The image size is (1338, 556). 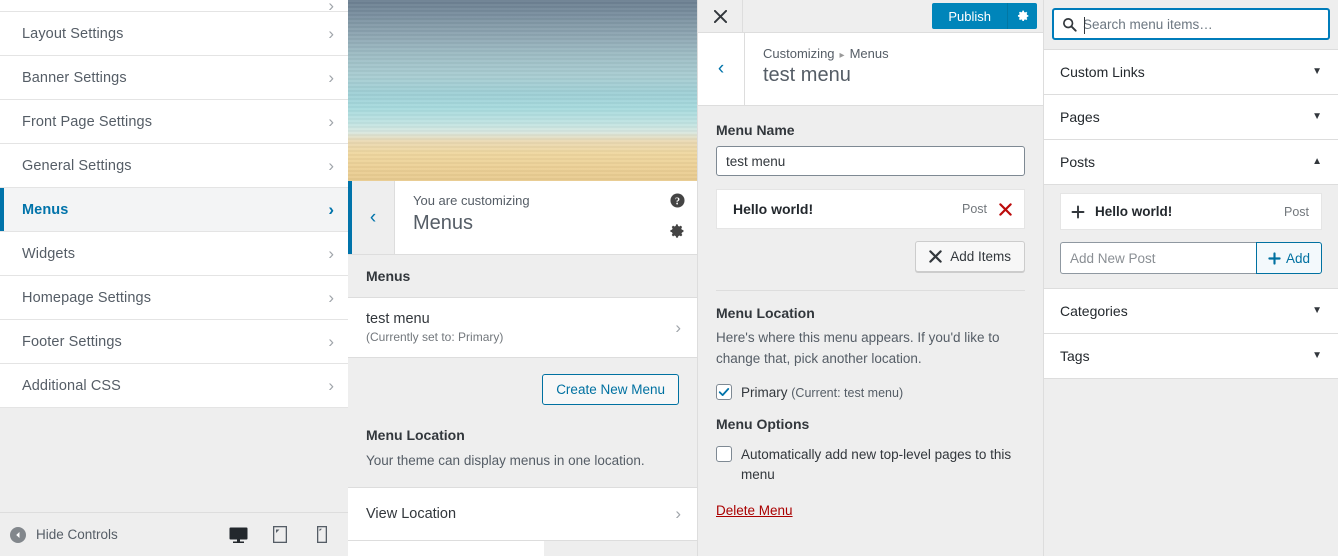 I want to click on breadcrumb-root: Customizing, so click(x=799, y=53).